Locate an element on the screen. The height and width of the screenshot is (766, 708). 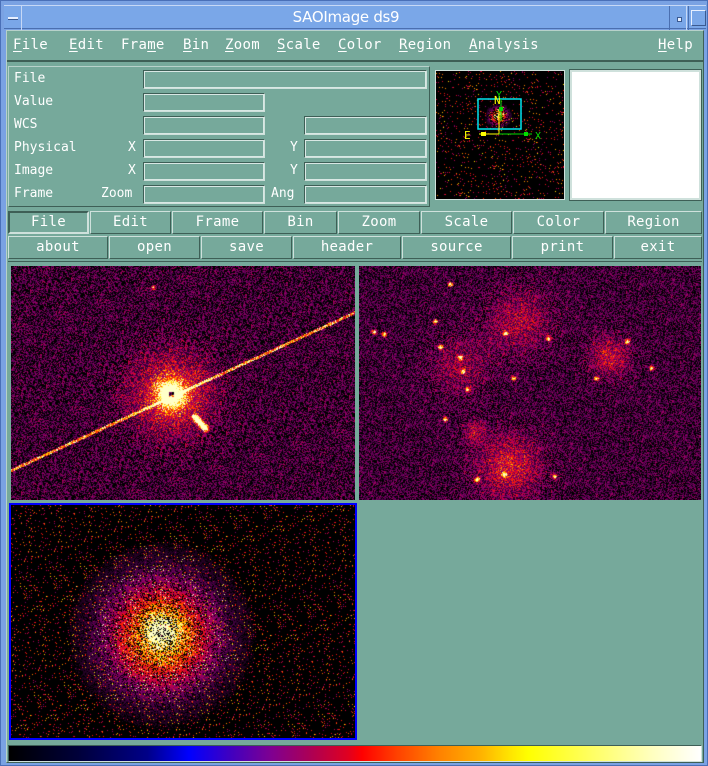
menu-bin: Bin is located at coordinates (196, 45).